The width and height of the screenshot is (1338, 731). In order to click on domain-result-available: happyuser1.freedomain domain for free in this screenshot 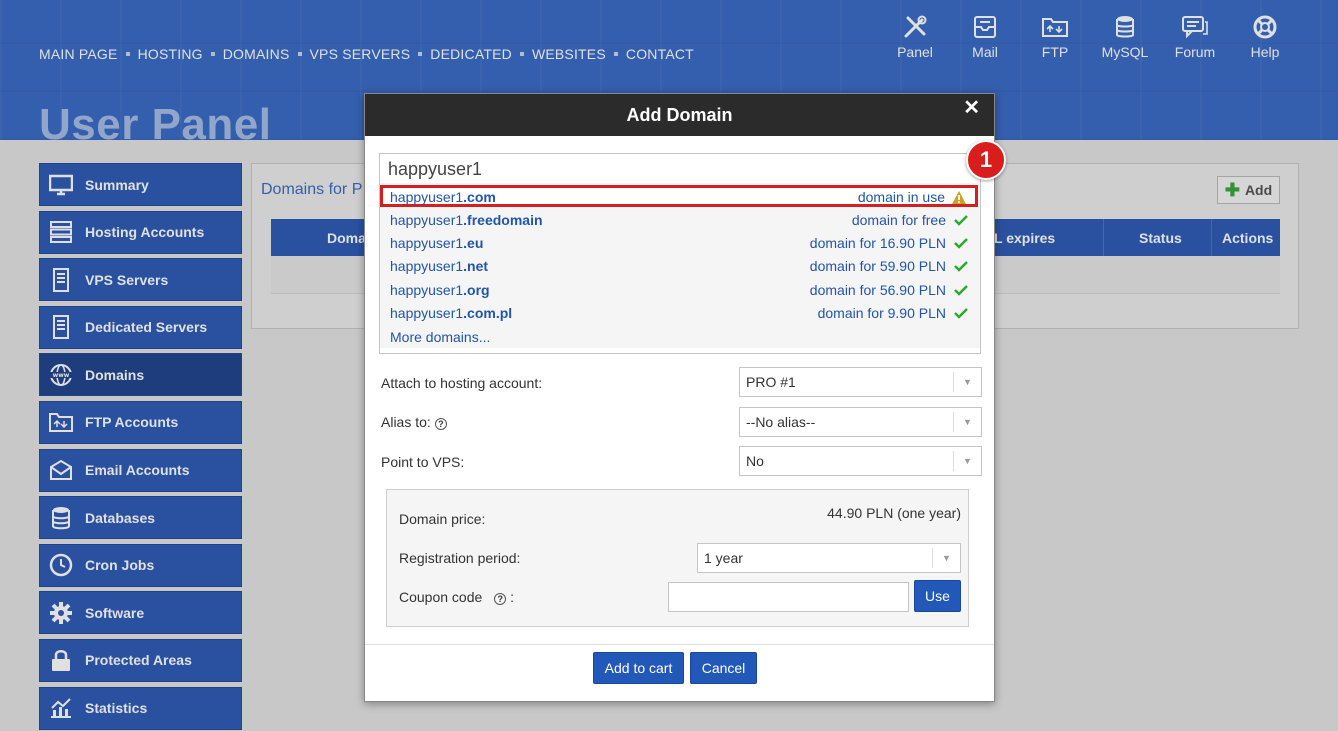, I will do `click(680, 220)`.